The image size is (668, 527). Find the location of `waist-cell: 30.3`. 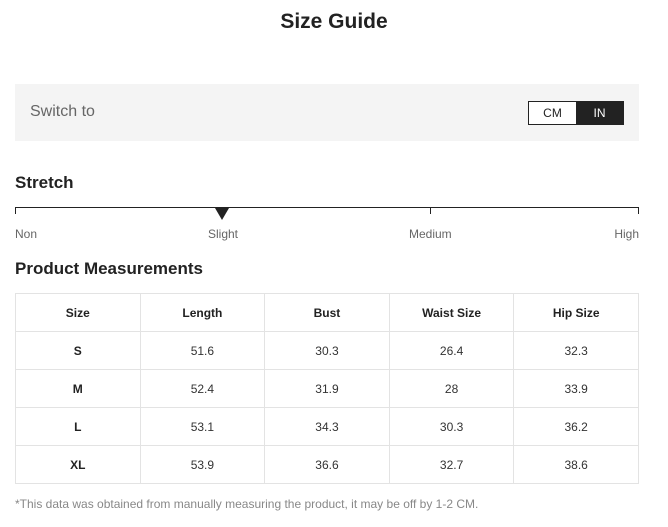

waist-cell: 30.3 is located at coordinates (451, 426).